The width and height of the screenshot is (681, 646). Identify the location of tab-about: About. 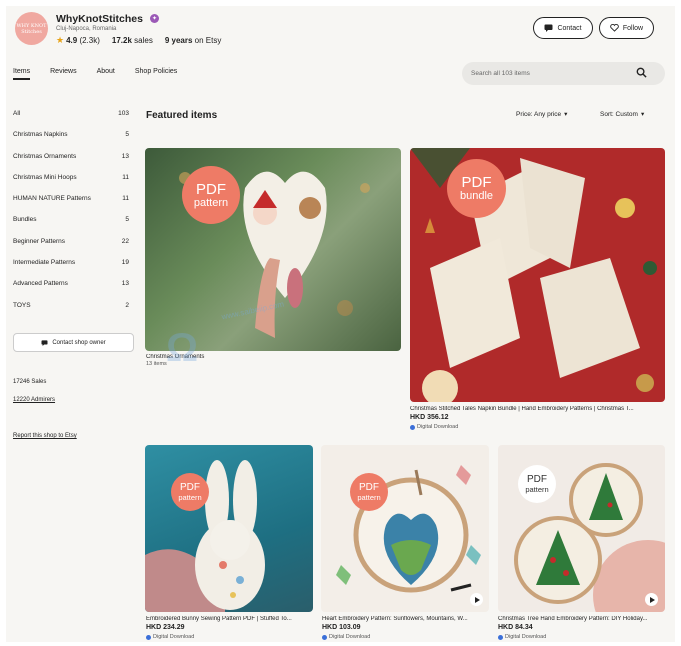
(106, 74).